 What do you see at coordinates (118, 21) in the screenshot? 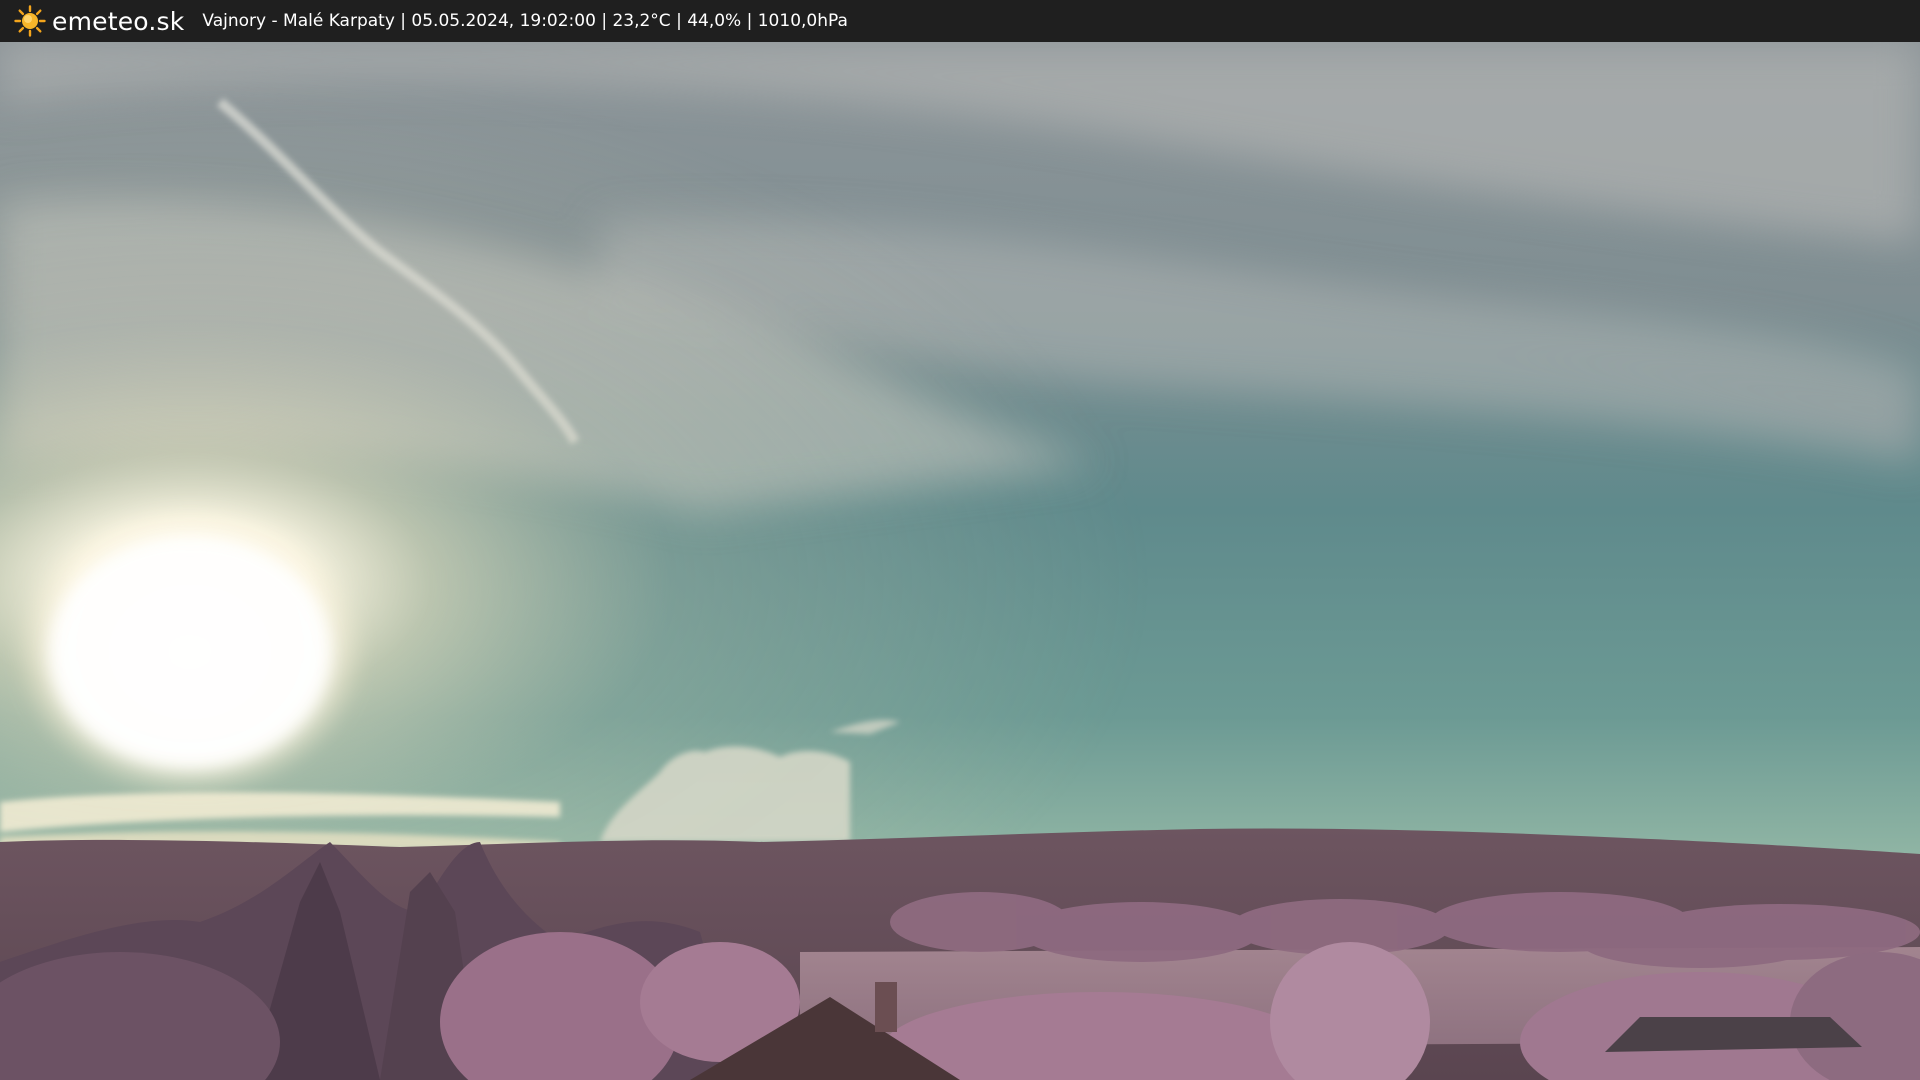
I see `brand-name: emeteo.sk` at bounding box center [118, 21].